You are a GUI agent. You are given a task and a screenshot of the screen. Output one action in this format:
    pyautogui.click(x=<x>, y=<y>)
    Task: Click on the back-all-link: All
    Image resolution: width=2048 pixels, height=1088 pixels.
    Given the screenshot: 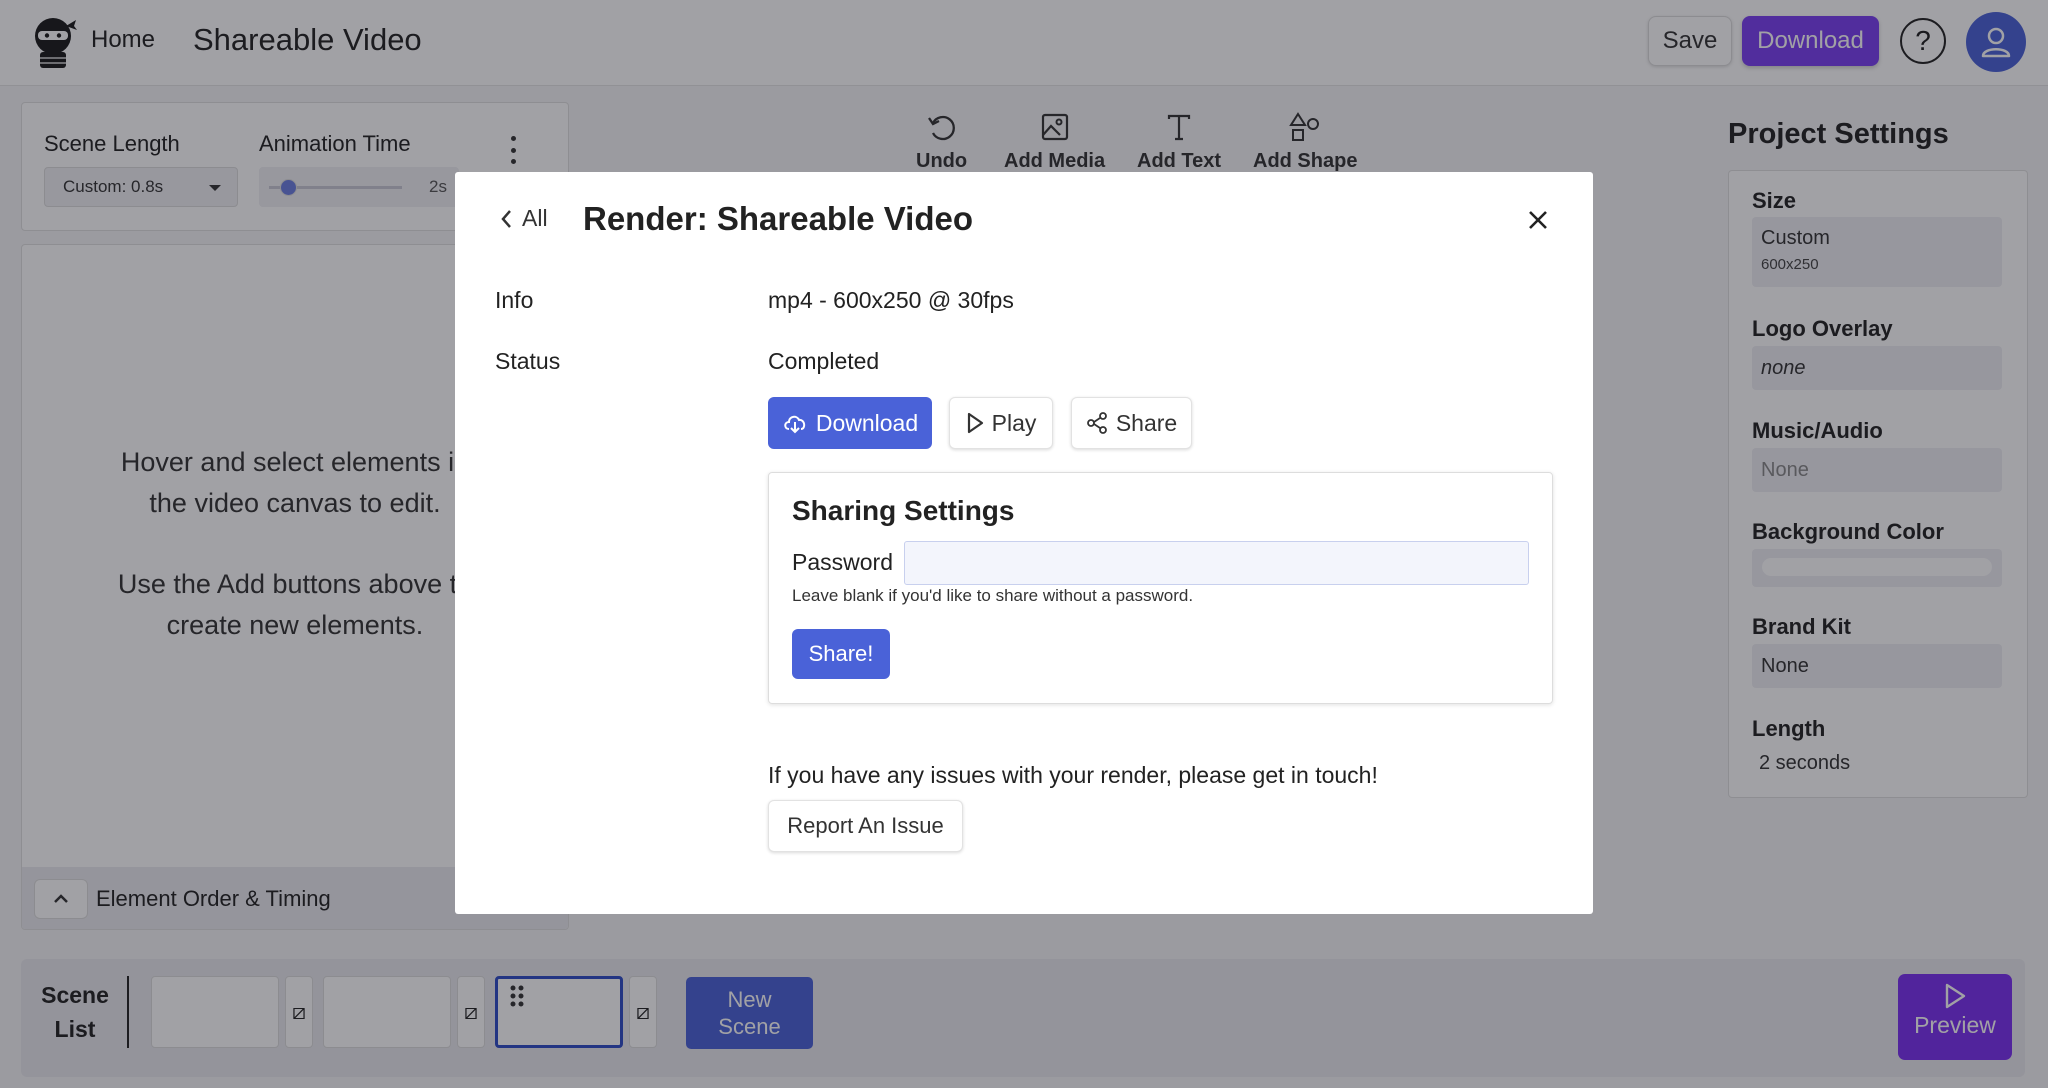 What is the action you would take?
    pyautogui.click(x=524, y=218)
    